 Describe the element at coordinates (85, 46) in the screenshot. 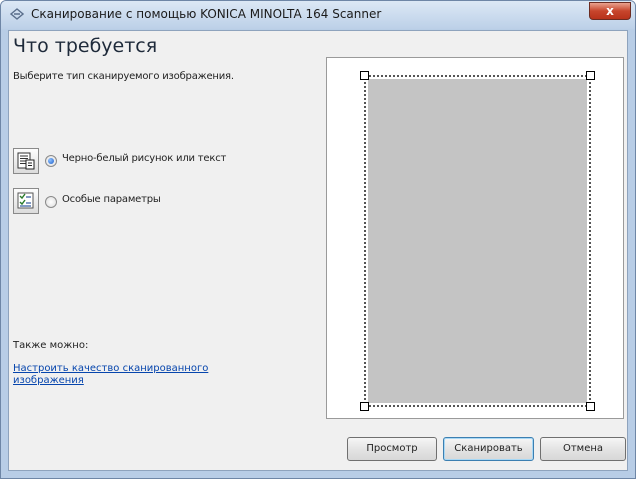

I see `page-title: Что требуется` at that location.